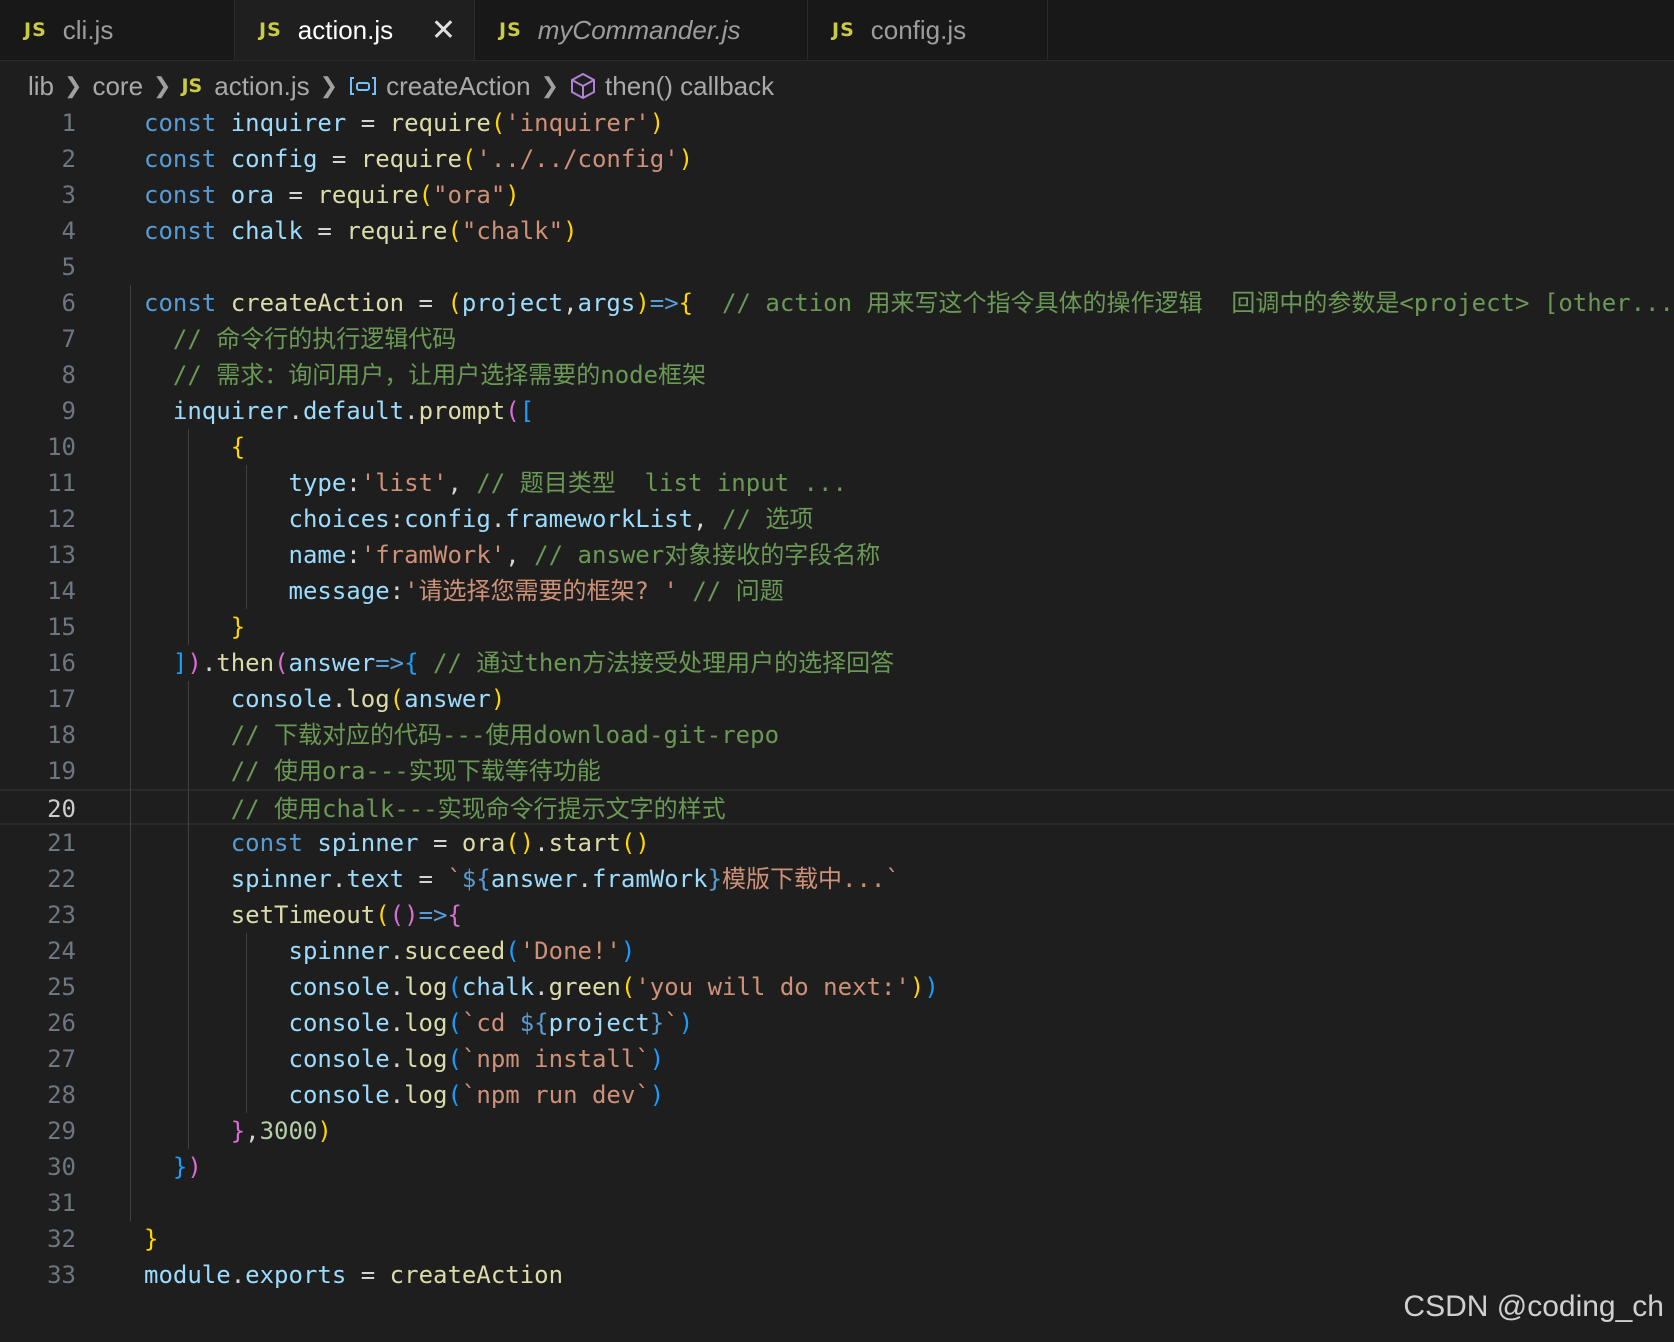 The width and height of the screenshot is (1674, 1342). What do you see at coordinates (837, 339) in the screenshot?
I see `code-line: 7 // 命令行的执行逻辑代码` at bounding box center [837, 339].